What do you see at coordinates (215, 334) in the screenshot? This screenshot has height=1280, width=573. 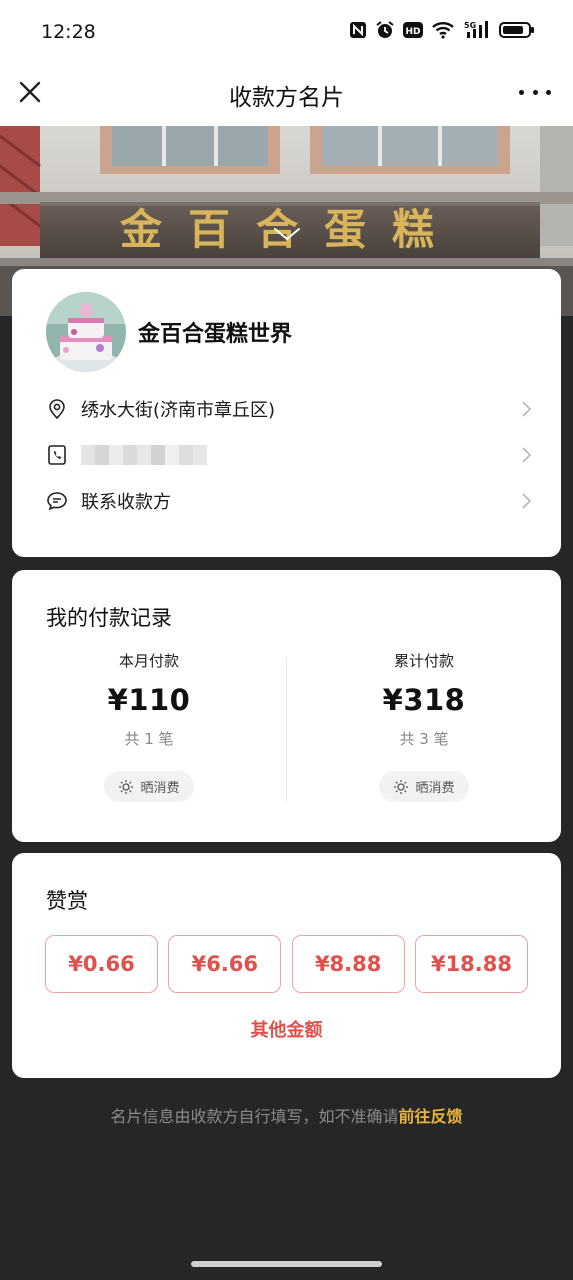 I see `shop-name: 金百合蛋糕世界` at bounding box center [215, 334].